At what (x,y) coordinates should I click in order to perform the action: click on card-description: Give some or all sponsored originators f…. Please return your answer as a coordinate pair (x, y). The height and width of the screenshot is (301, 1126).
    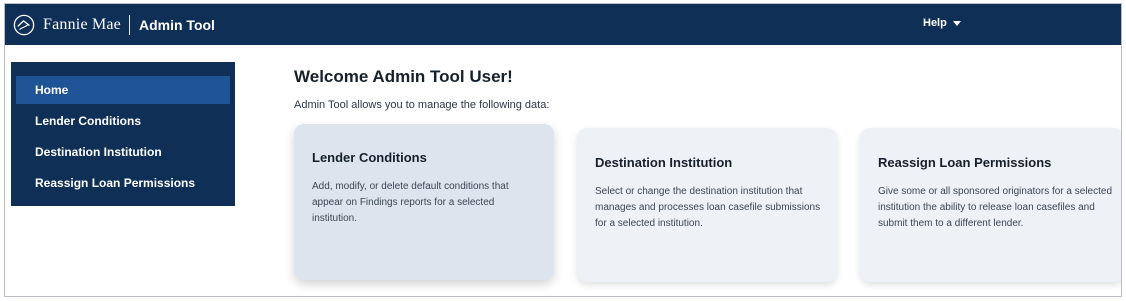
    Looking at the image, I should click on (995, 207).